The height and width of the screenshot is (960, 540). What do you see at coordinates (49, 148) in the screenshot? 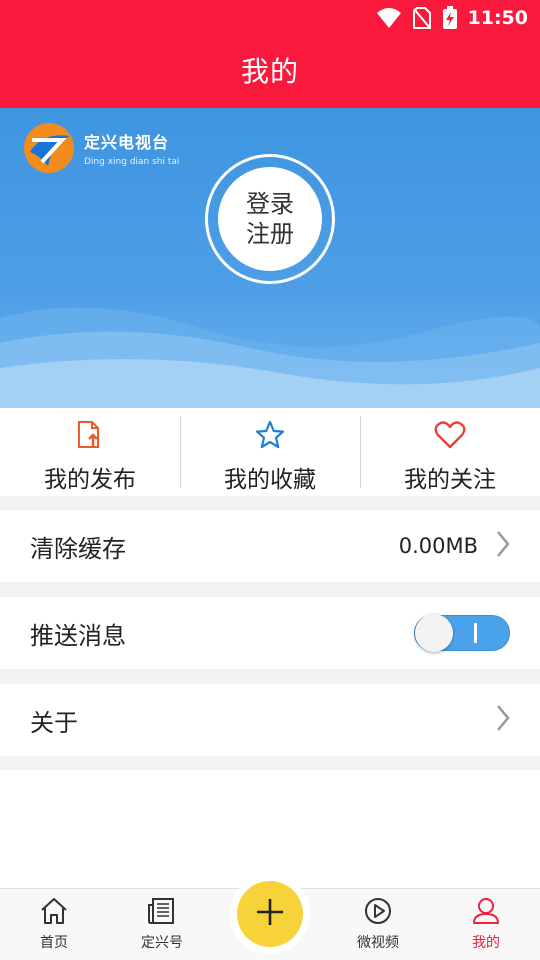
I see `station-logo-mark-icon` at bounding box center [49, 148].